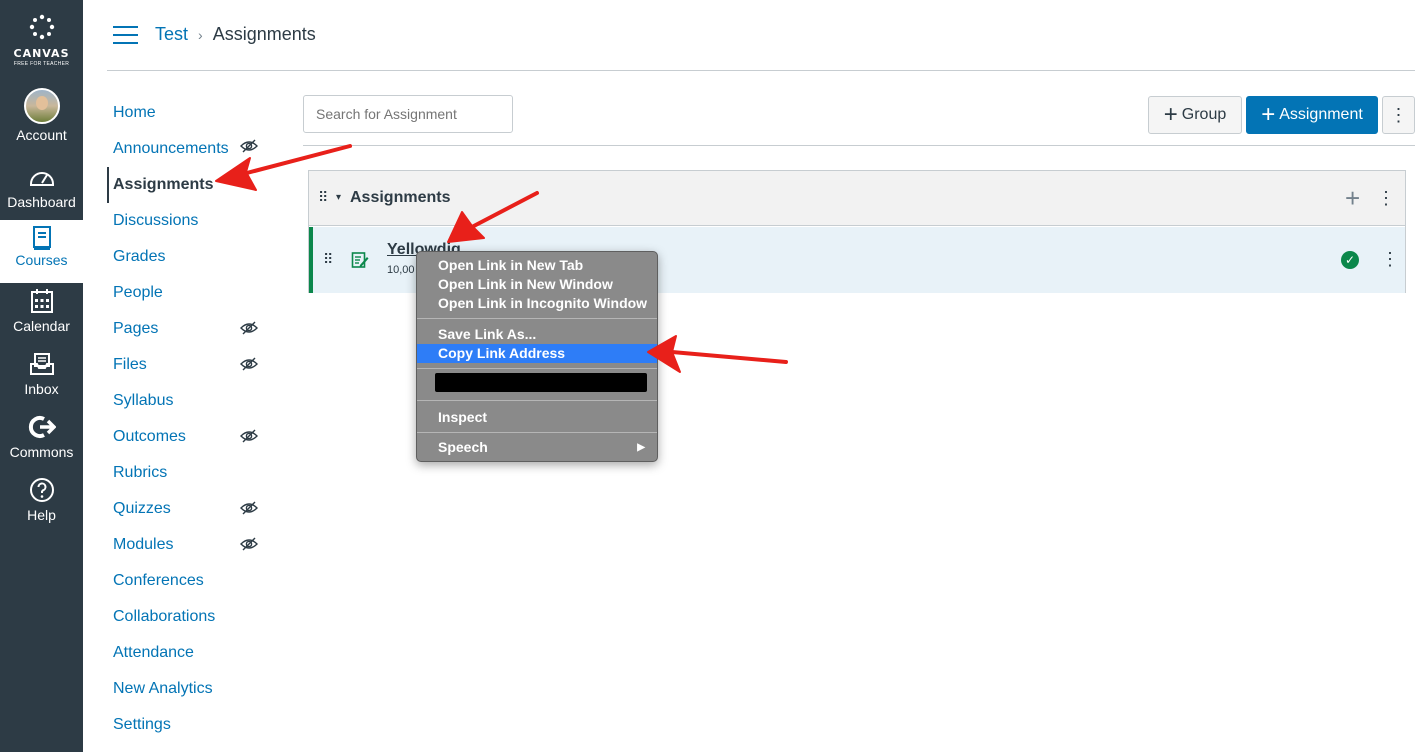 This screenshot has width=1422, height=752. I want to click on menu-open-new-window: Open Link in New Window, so click(537, 284).